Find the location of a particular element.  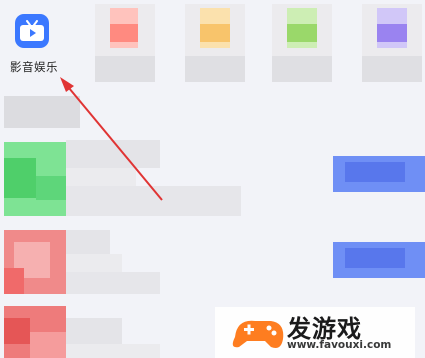

annotation-arrow is located at coordinates (111, 139).